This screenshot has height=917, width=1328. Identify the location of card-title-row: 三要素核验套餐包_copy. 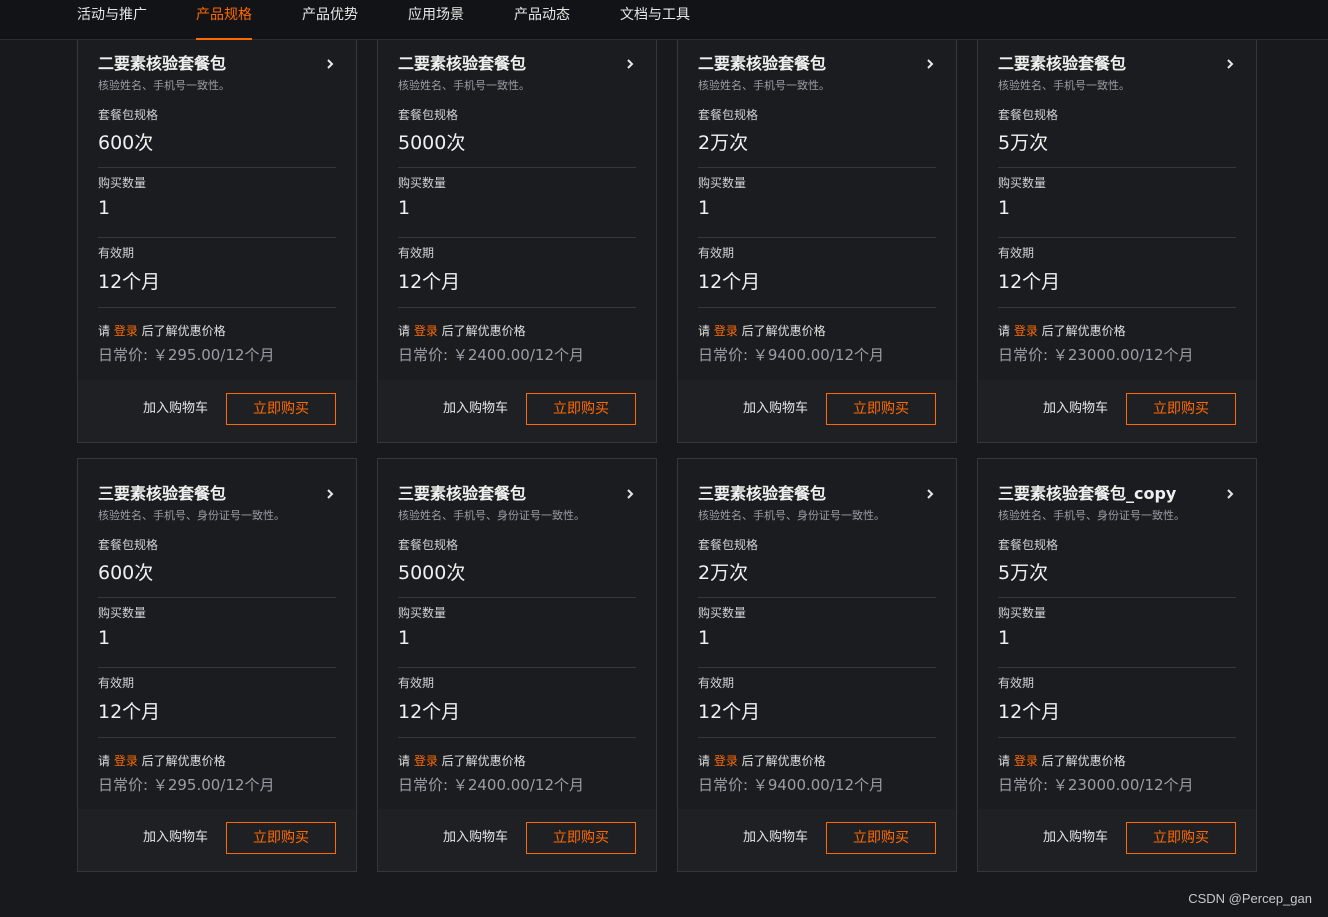
(1117, 494).